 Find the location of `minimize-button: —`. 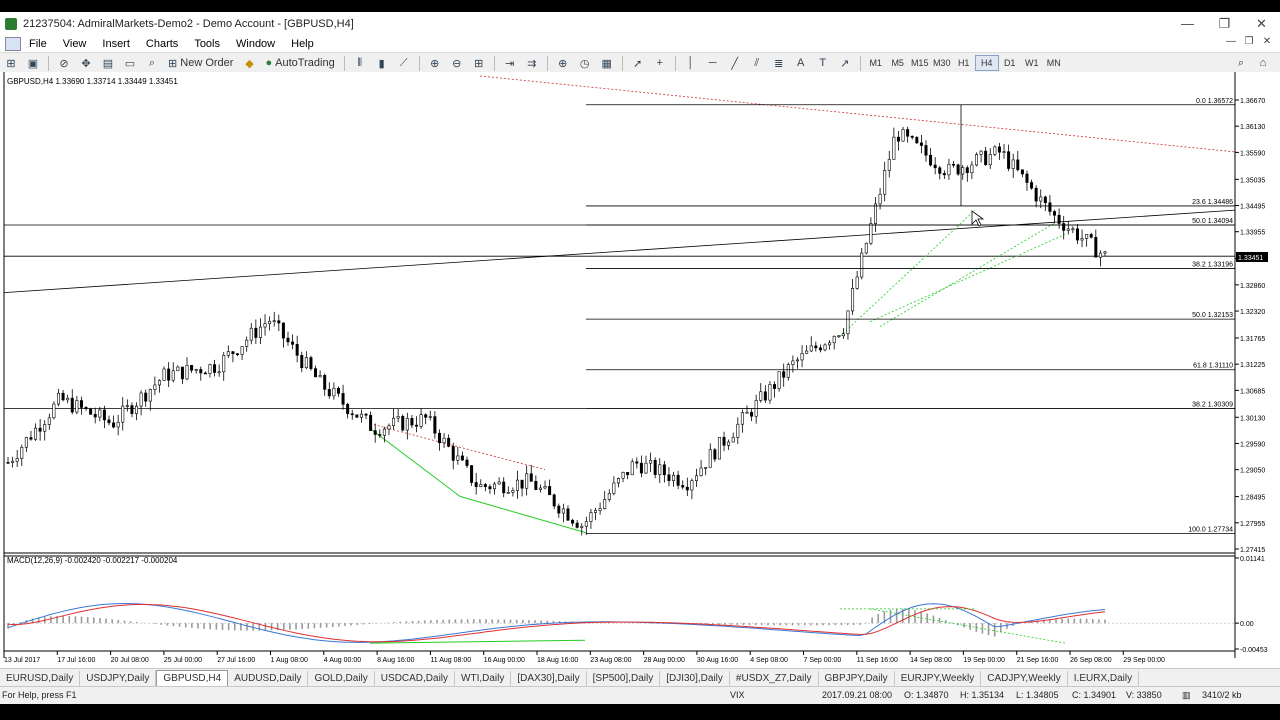

minimize-button: — is located at coordinates (1187, 24).